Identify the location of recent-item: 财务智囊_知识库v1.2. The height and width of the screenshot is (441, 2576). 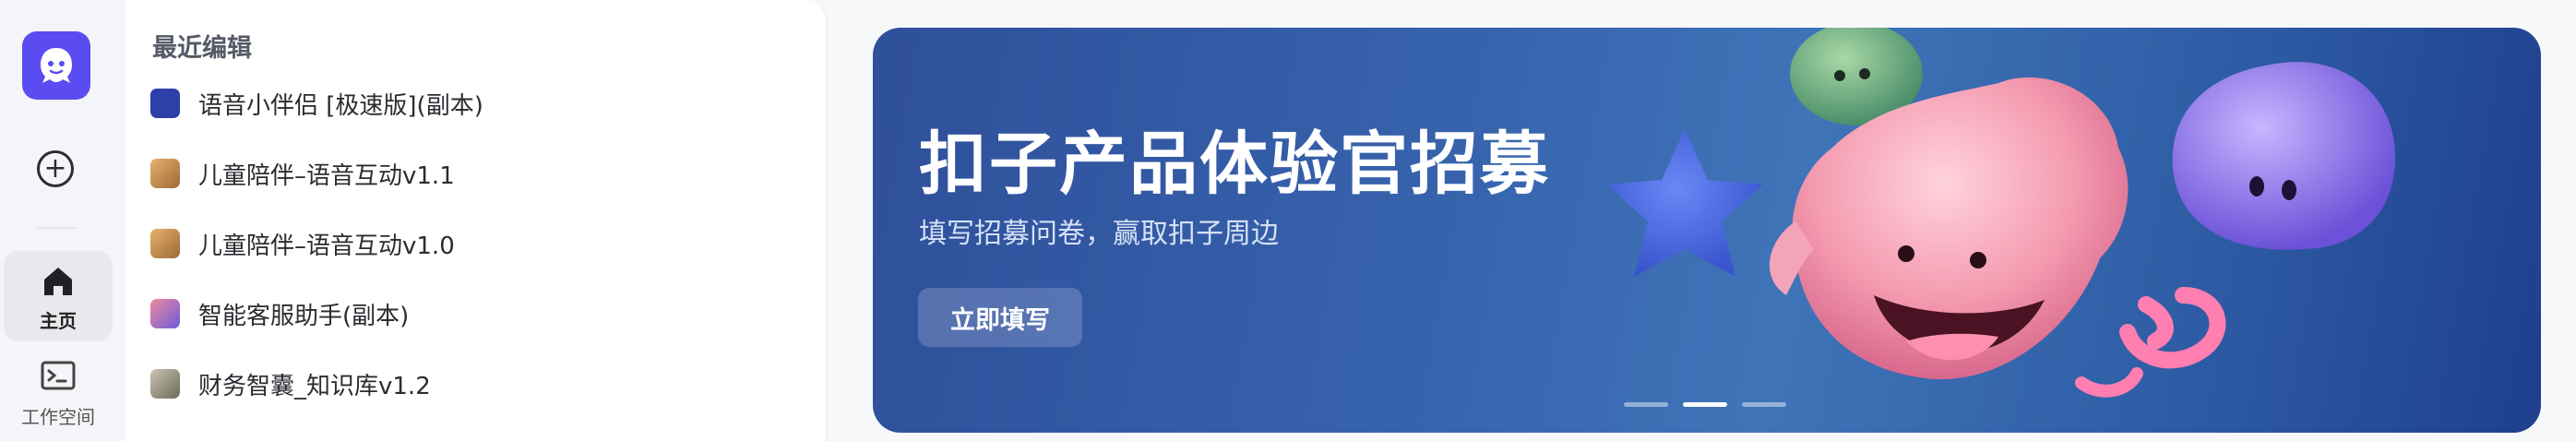
(291, 384).